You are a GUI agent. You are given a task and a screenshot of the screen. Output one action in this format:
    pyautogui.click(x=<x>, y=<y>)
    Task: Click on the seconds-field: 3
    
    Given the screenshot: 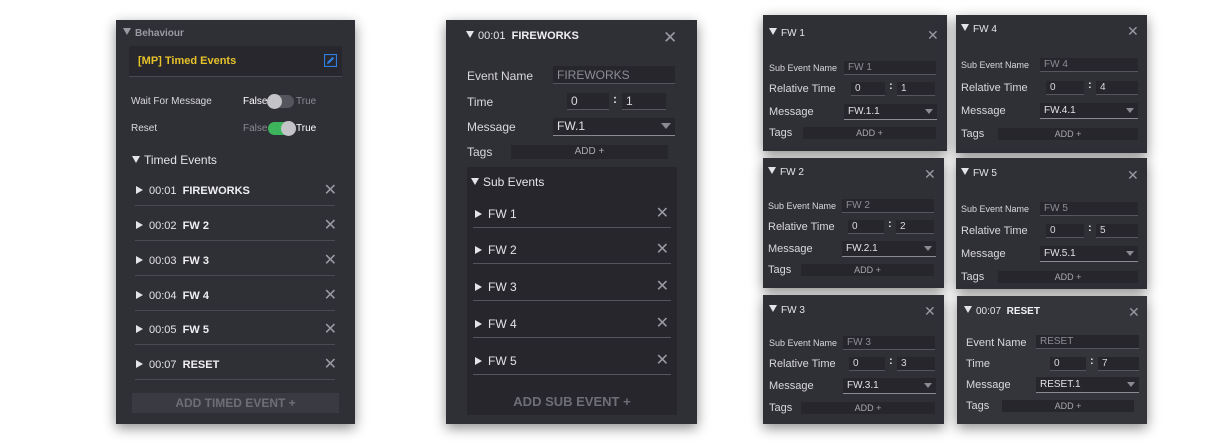 What is the action you would take?
    pyautogui.click(x=916, y=364)
    